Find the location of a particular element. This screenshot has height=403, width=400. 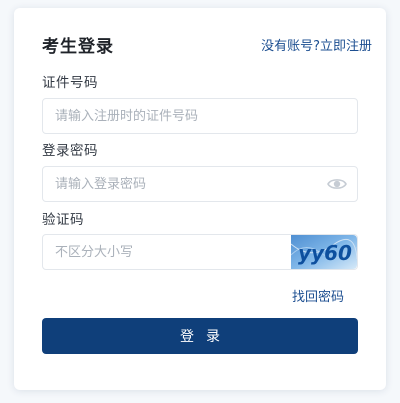

id-number-field is located at coordinates (200, 116).